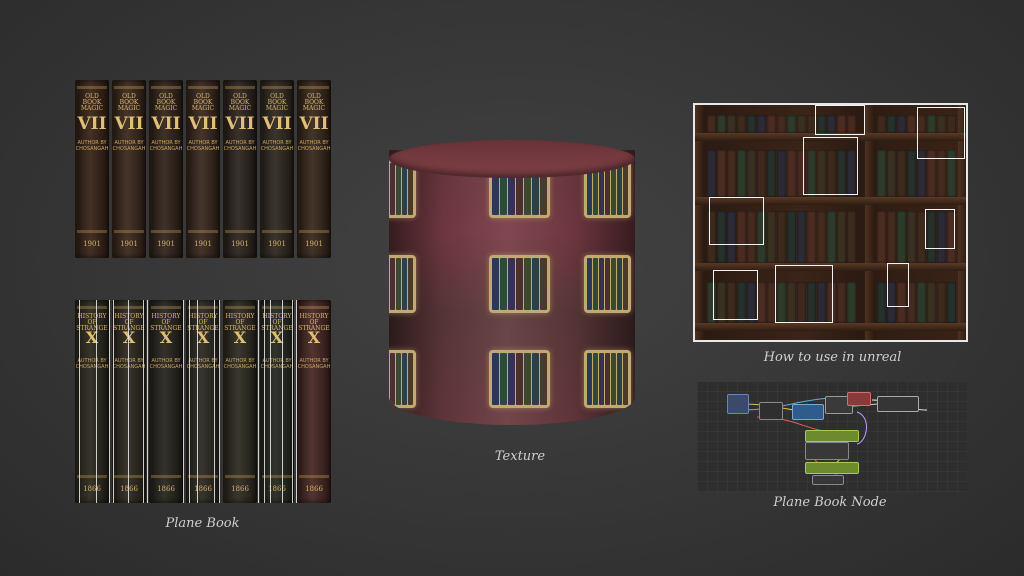 The image size is (1024, 576). I want to click on caption-texture: Texture, so click(520, 456).